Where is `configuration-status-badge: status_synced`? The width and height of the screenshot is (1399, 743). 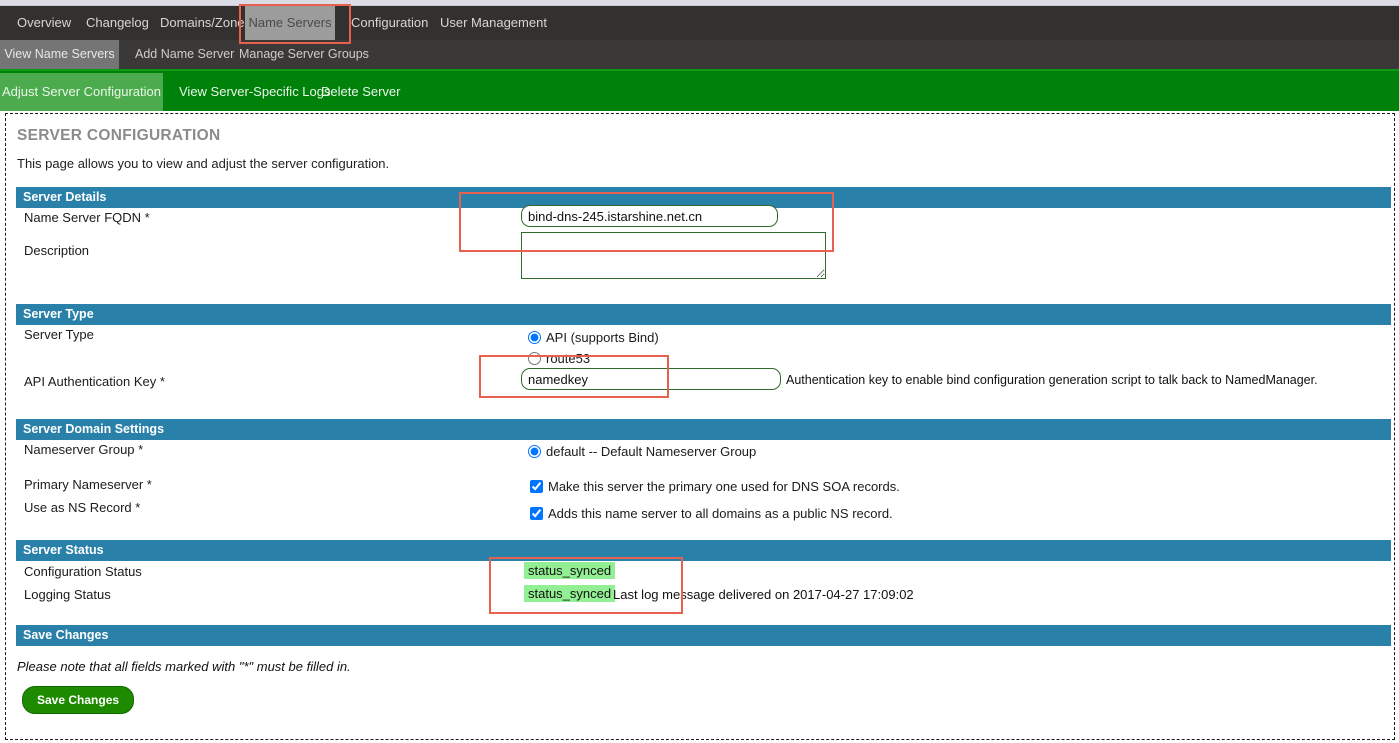
configuration-status-badge: status_synced is located at coordinates (570, 570).